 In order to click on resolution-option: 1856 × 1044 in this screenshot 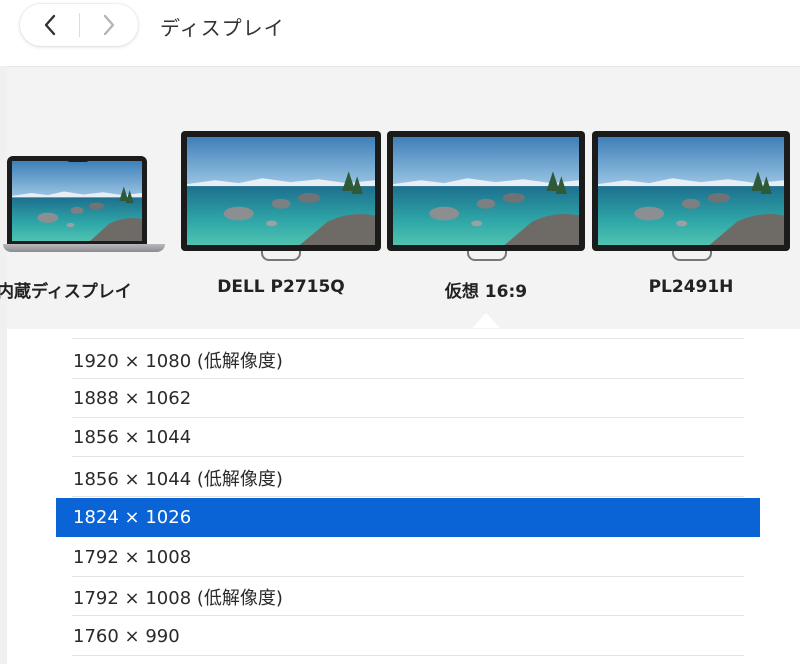, I will do `click(408, 437)`.